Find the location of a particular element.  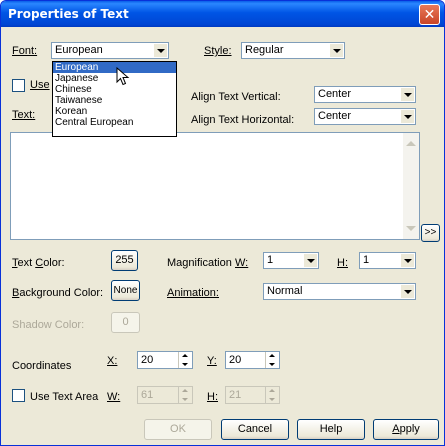

font-option: European is located at coordinates (114, 67).